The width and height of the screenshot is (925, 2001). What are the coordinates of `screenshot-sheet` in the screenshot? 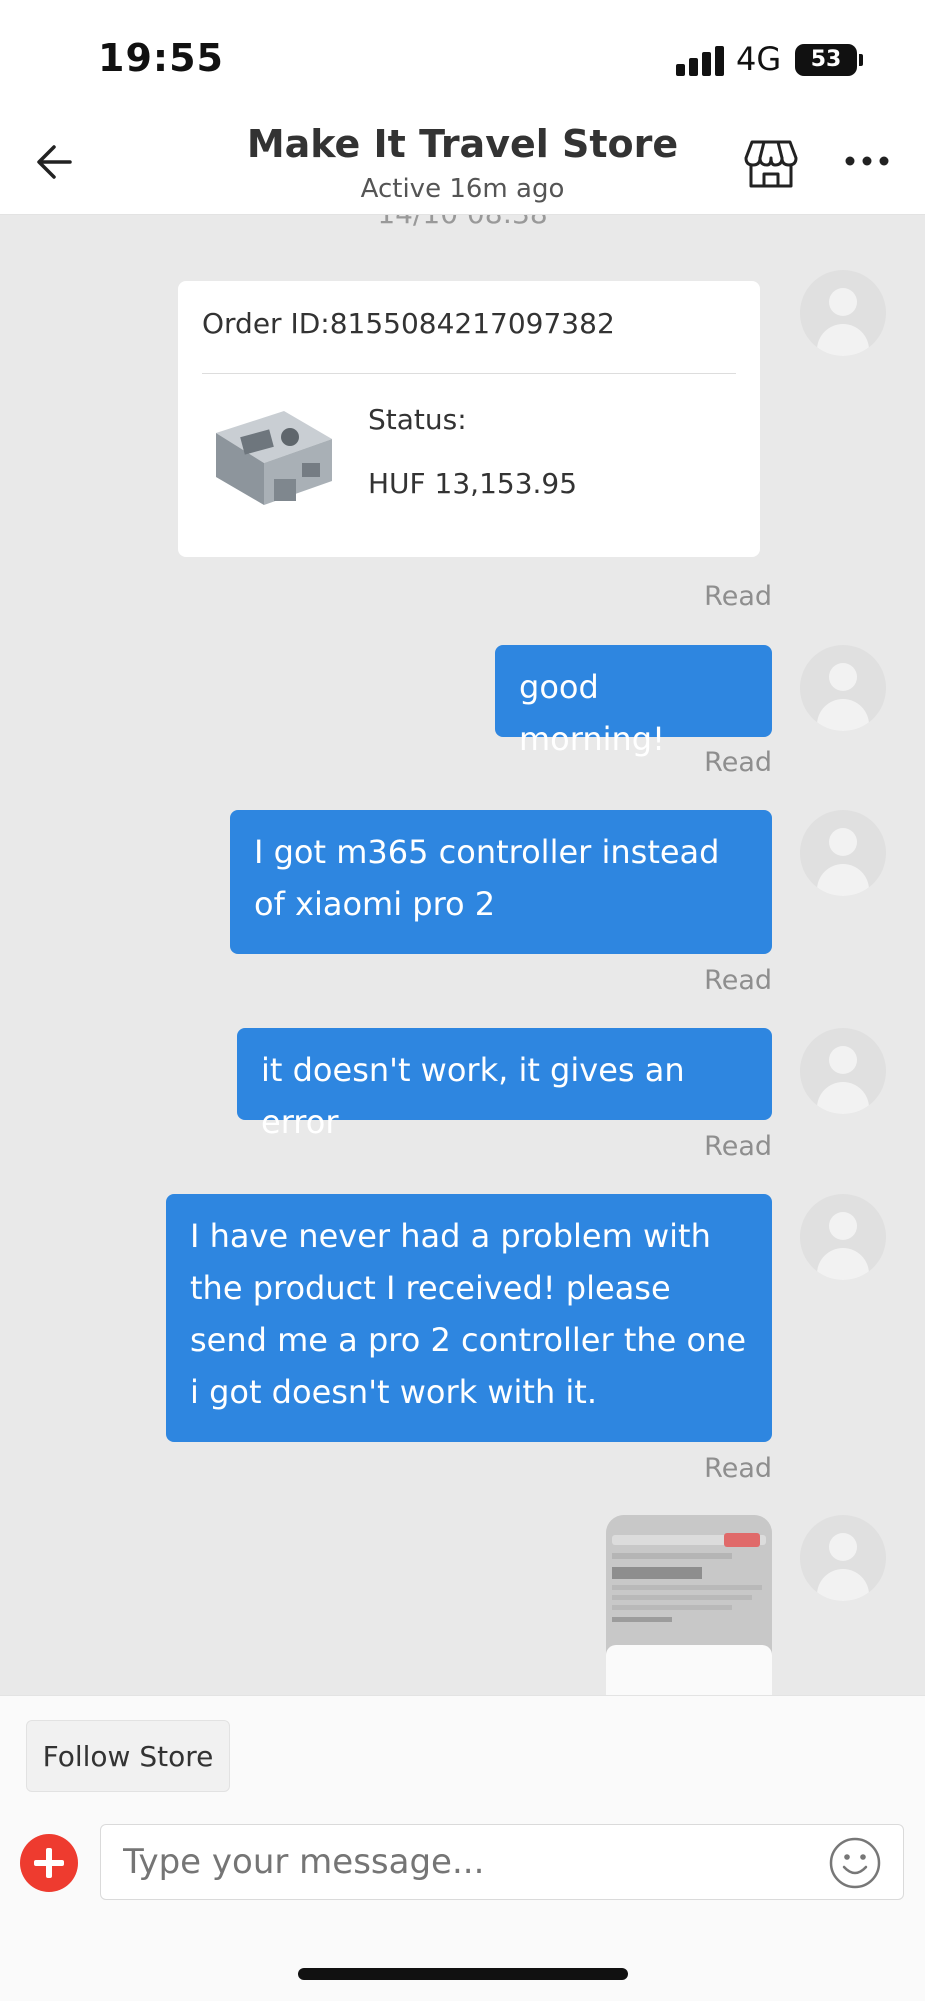 It's located at (689, 1670).